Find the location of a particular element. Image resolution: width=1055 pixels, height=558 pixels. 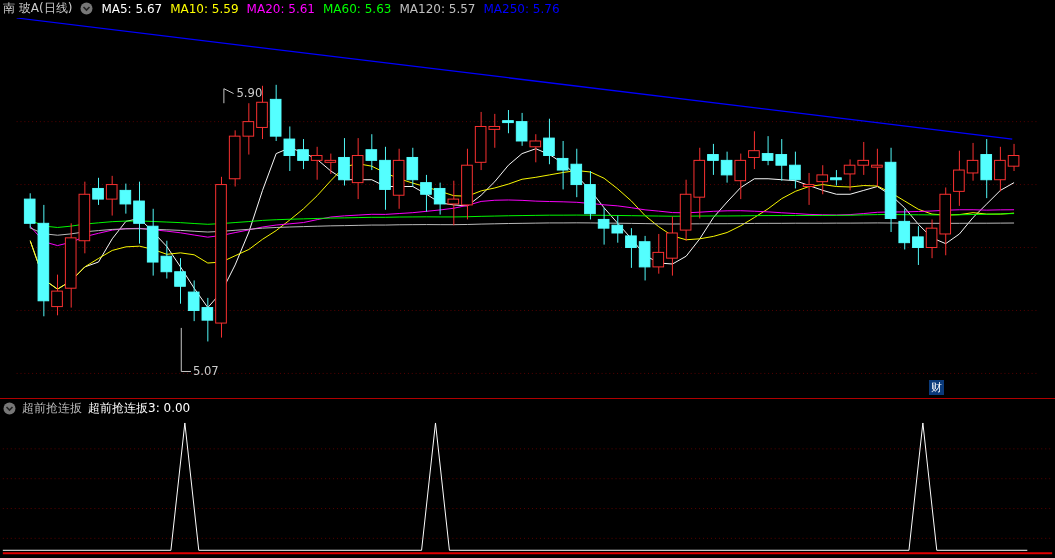

indicator-value: 超前抢连扳3: 0.00 is located at coordinates (139, 409).